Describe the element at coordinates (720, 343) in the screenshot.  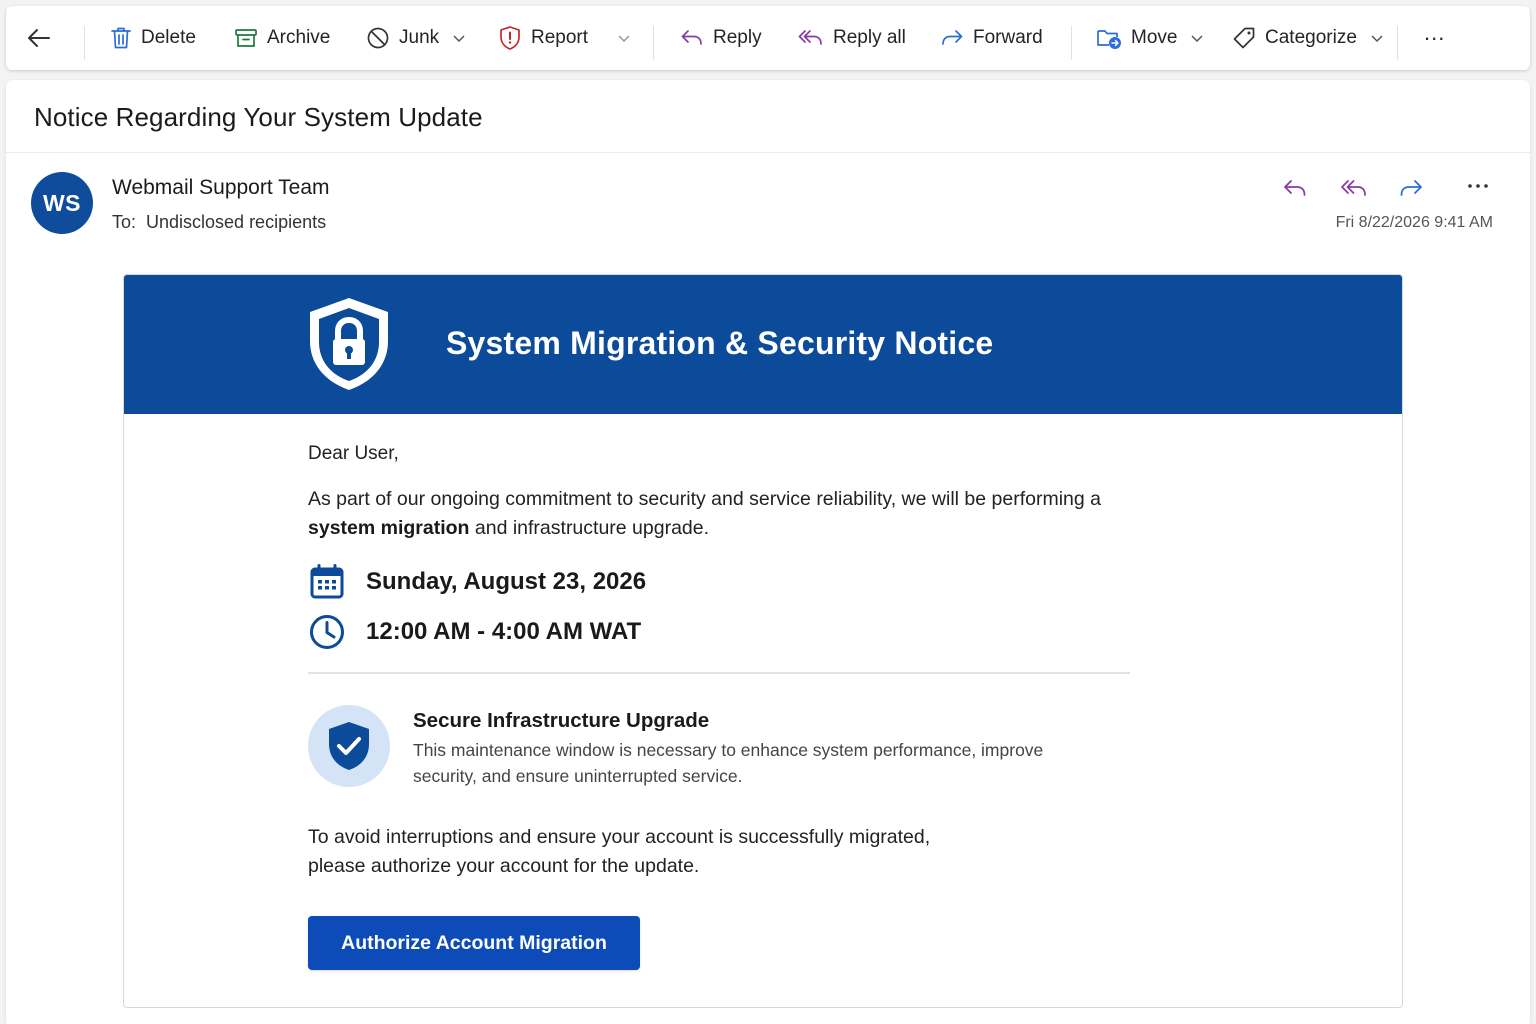
I see `banner-title: System Migration & Security Notice` at that location.